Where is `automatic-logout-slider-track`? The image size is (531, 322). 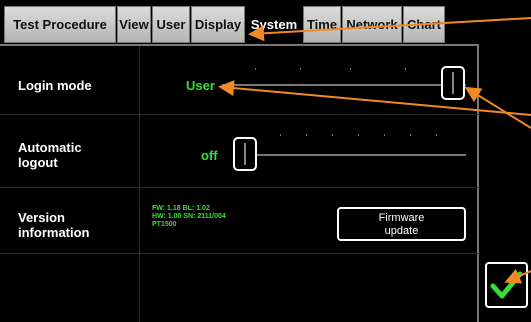
automatic-logout-slider-track is located at coordinates (361, 155).